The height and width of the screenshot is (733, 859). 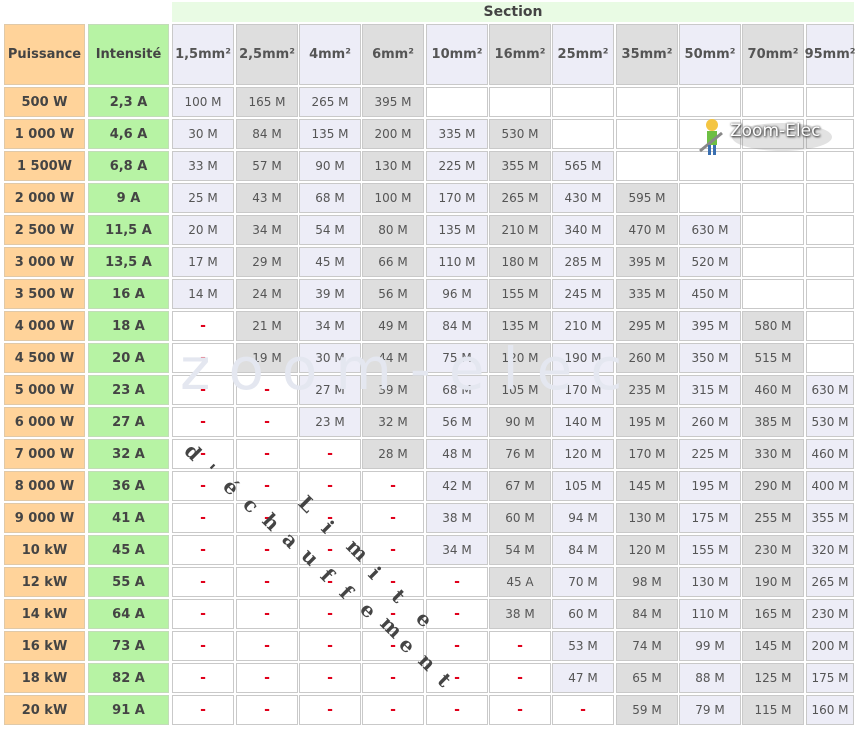 I want to click on header-section-0: 1,5mm², so click(x=203, y=54).